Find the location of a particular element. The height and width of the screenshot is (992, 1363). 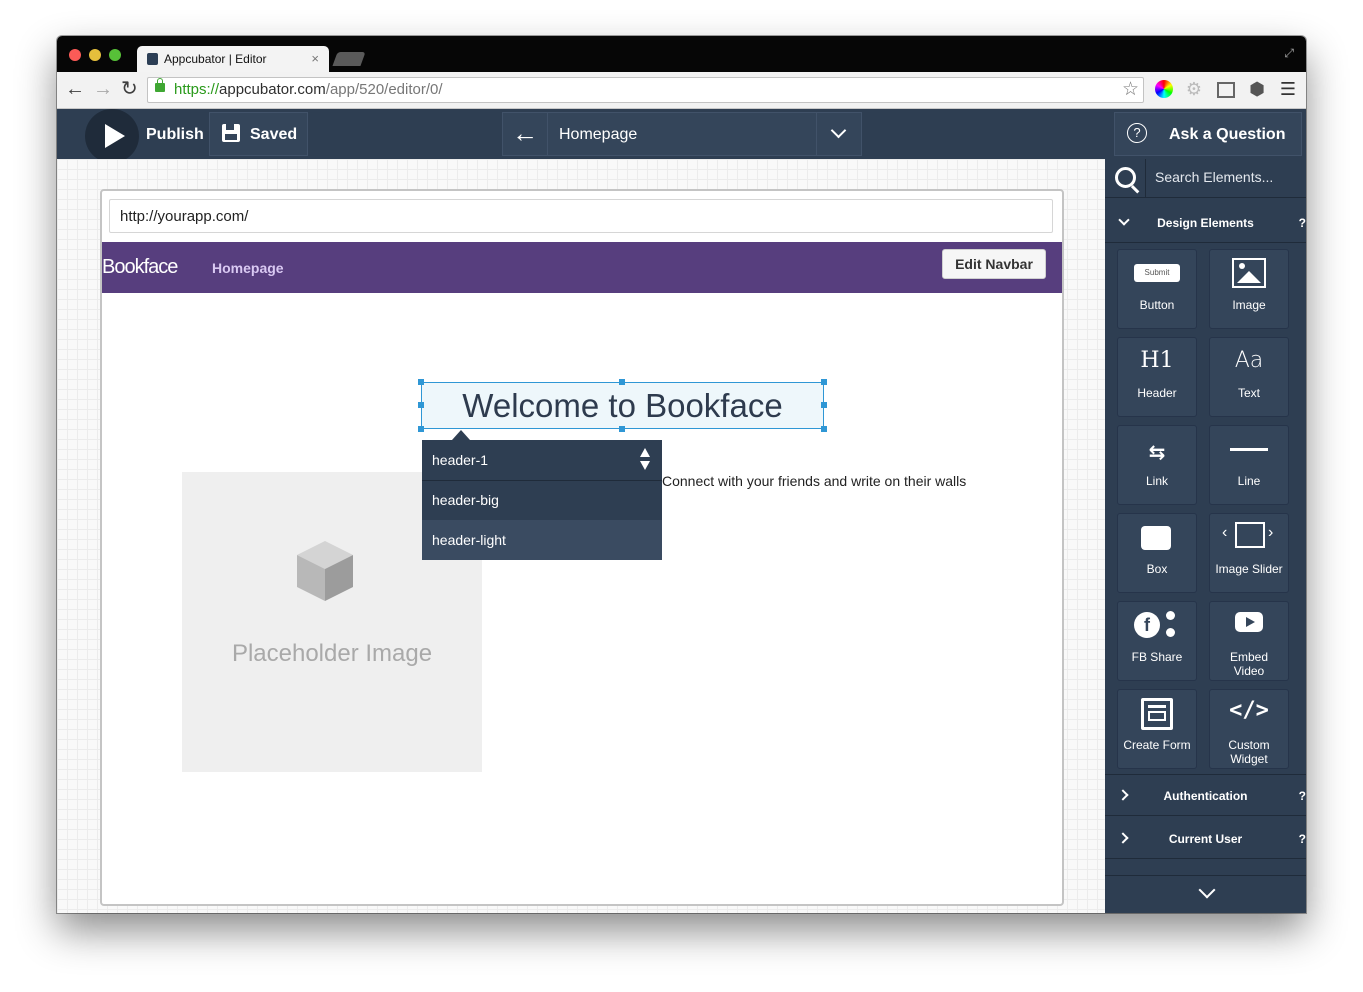

save-button: Saved is located at coordinates (258, 134).